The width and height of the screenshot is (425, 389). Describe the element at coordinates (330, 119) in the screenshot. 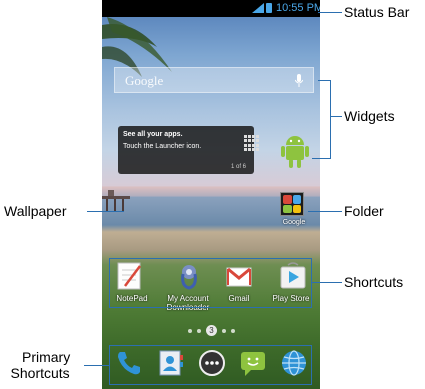

I see `widgets-bracket` at that location.